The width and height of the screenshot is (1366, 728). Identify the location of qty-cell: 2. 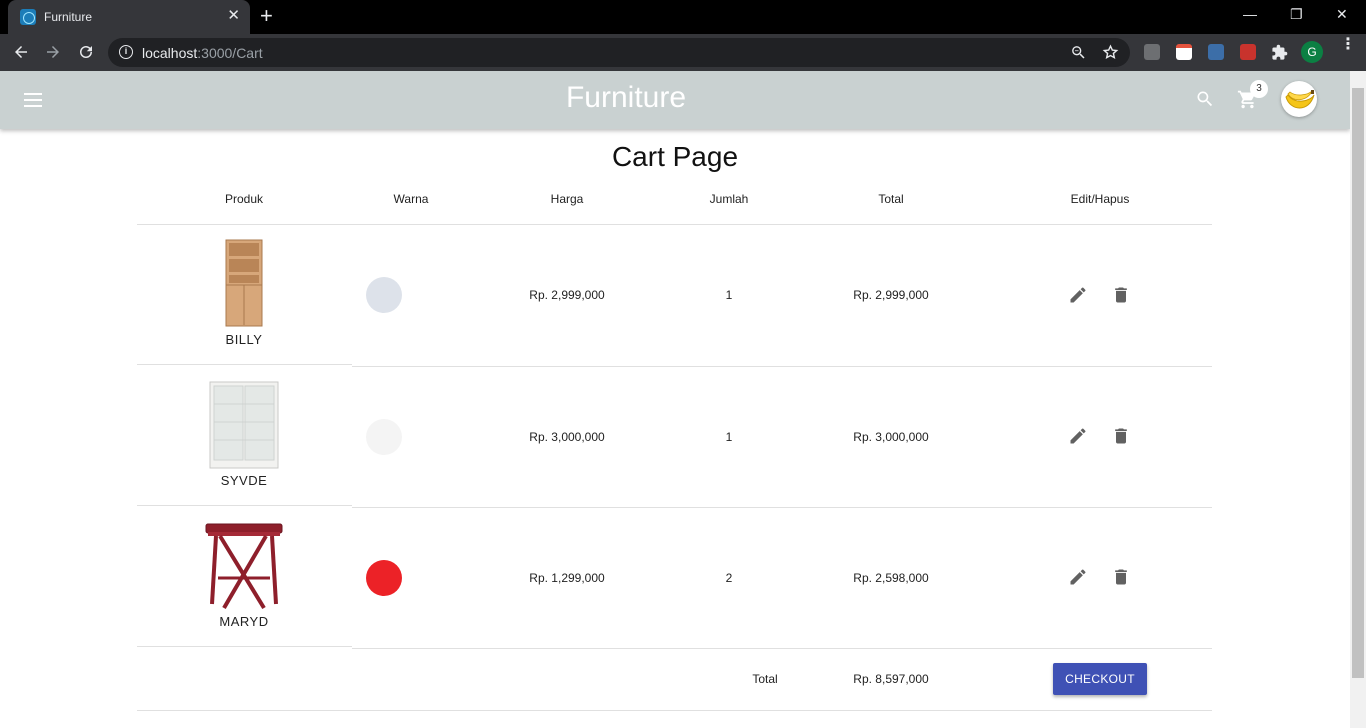
(729, 578).